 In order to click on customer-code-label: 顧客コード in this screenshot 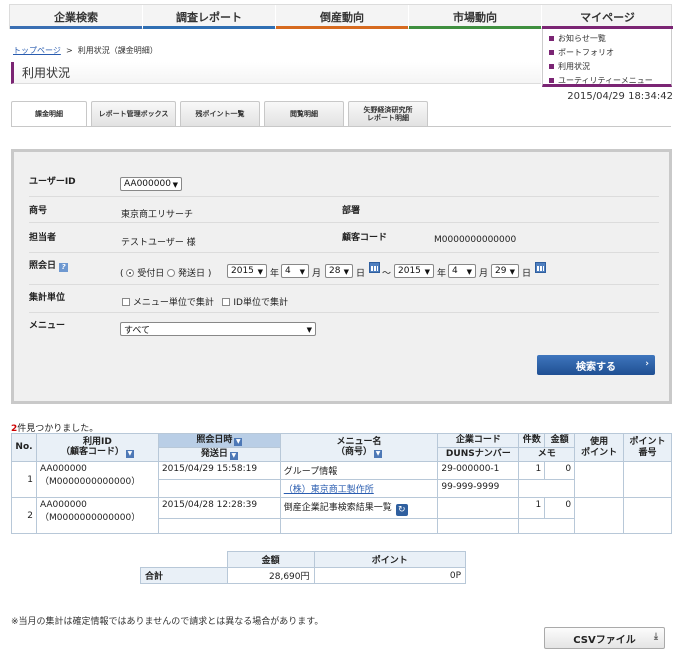, I will do `click(365, 238)`.